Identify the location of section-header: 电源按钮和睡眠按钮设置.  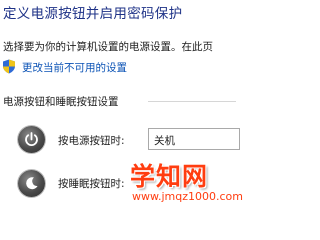
(61, 102).